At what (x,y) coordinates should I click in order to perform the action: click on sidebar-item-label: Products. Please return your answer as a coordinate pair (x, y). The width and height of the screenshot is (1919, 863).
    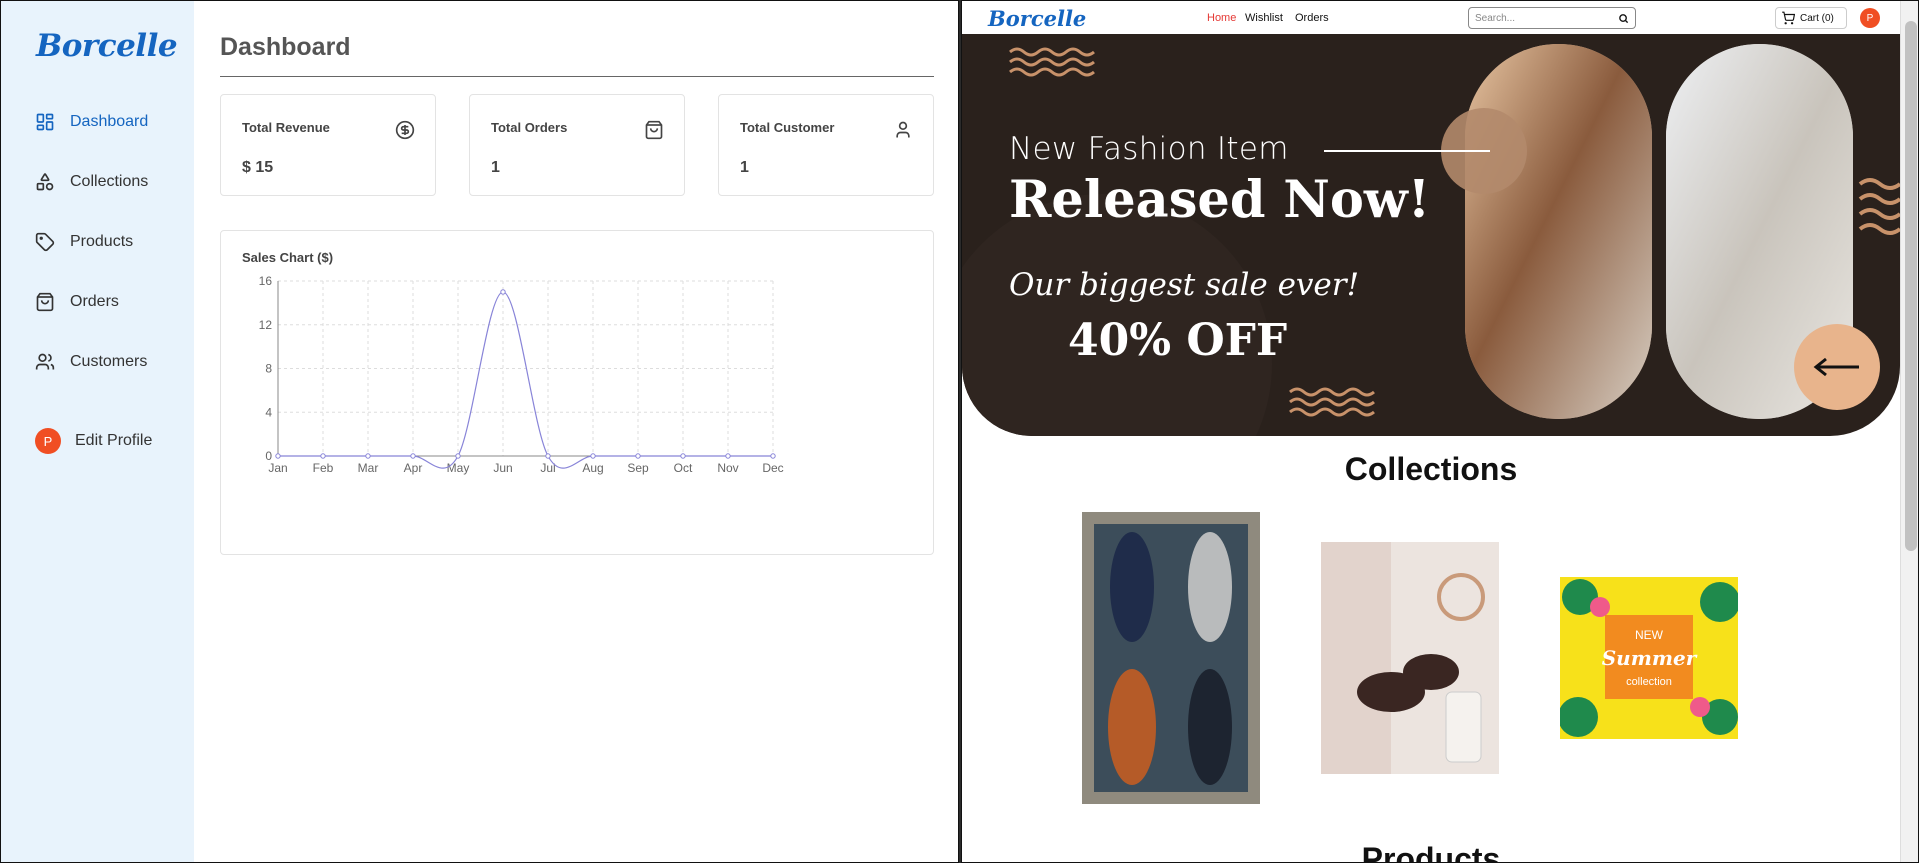
    Looking at the image, I should click on (102, 241).